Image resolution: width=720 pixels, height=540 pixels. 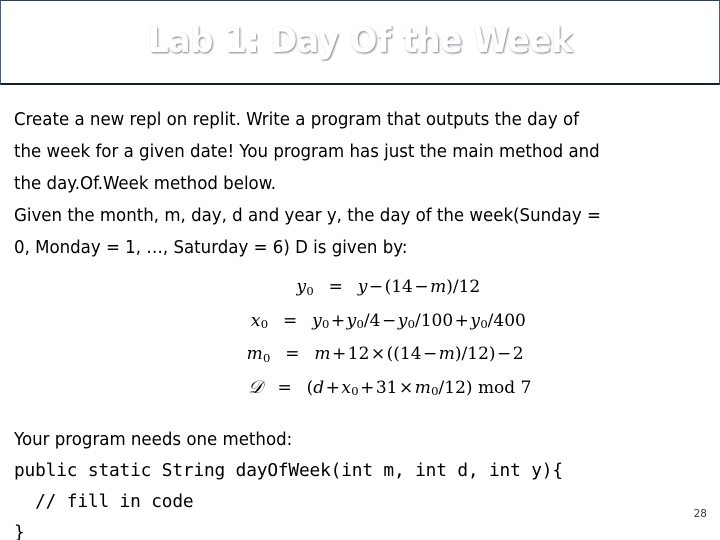 I want to click on formula-row: y0 = y−(14−m)/12, so click(x=360, y=289).